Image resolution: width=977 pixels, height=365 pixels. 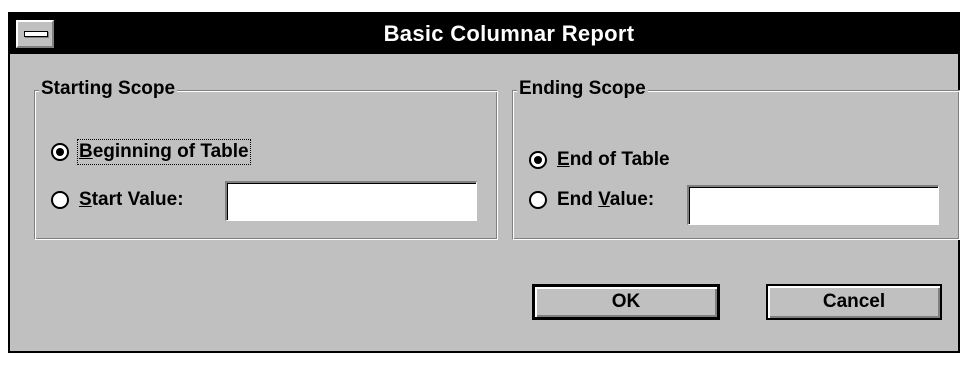 I want to click on start-value-input, so click(x=351, y=201).